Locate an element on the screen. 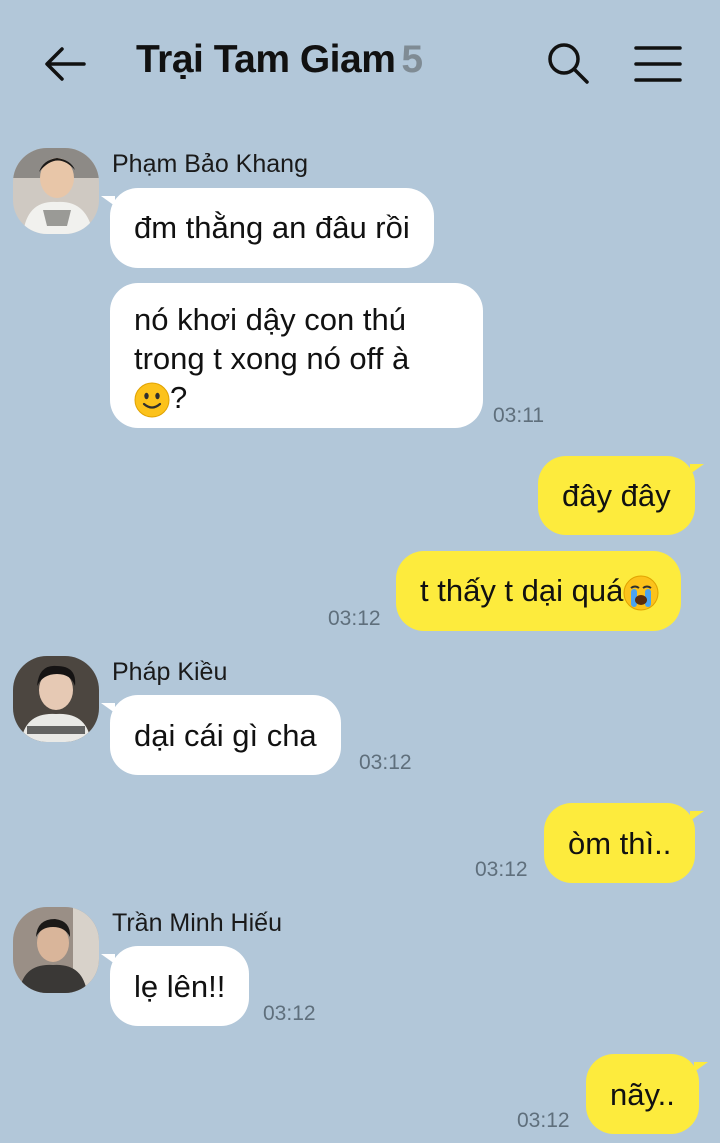 The width and height of the screenshot is (720, 1143). message-bubble-incoming: đm thằng an đâu rồi is located at coordinates (267, 228).